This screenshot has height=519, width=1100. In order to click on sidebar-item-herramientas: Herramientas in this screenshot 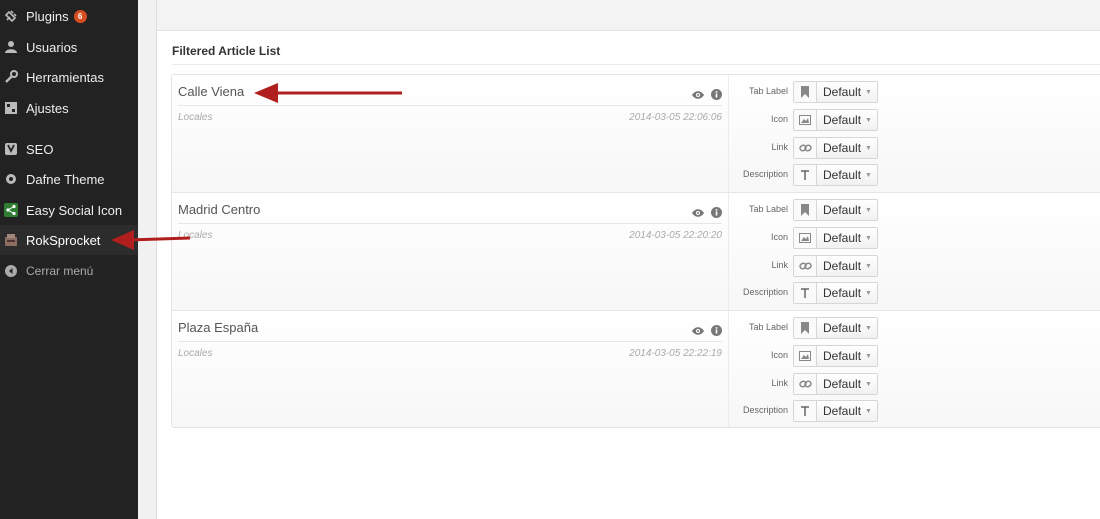, I will do `click(69, 77)`.